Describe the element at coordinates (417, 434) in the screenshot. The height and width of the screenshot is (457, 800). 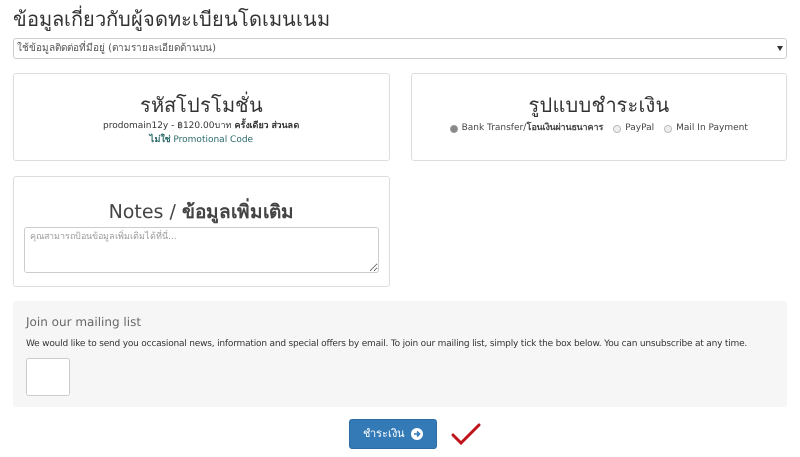
I see `arrow-right-icon` at that location.